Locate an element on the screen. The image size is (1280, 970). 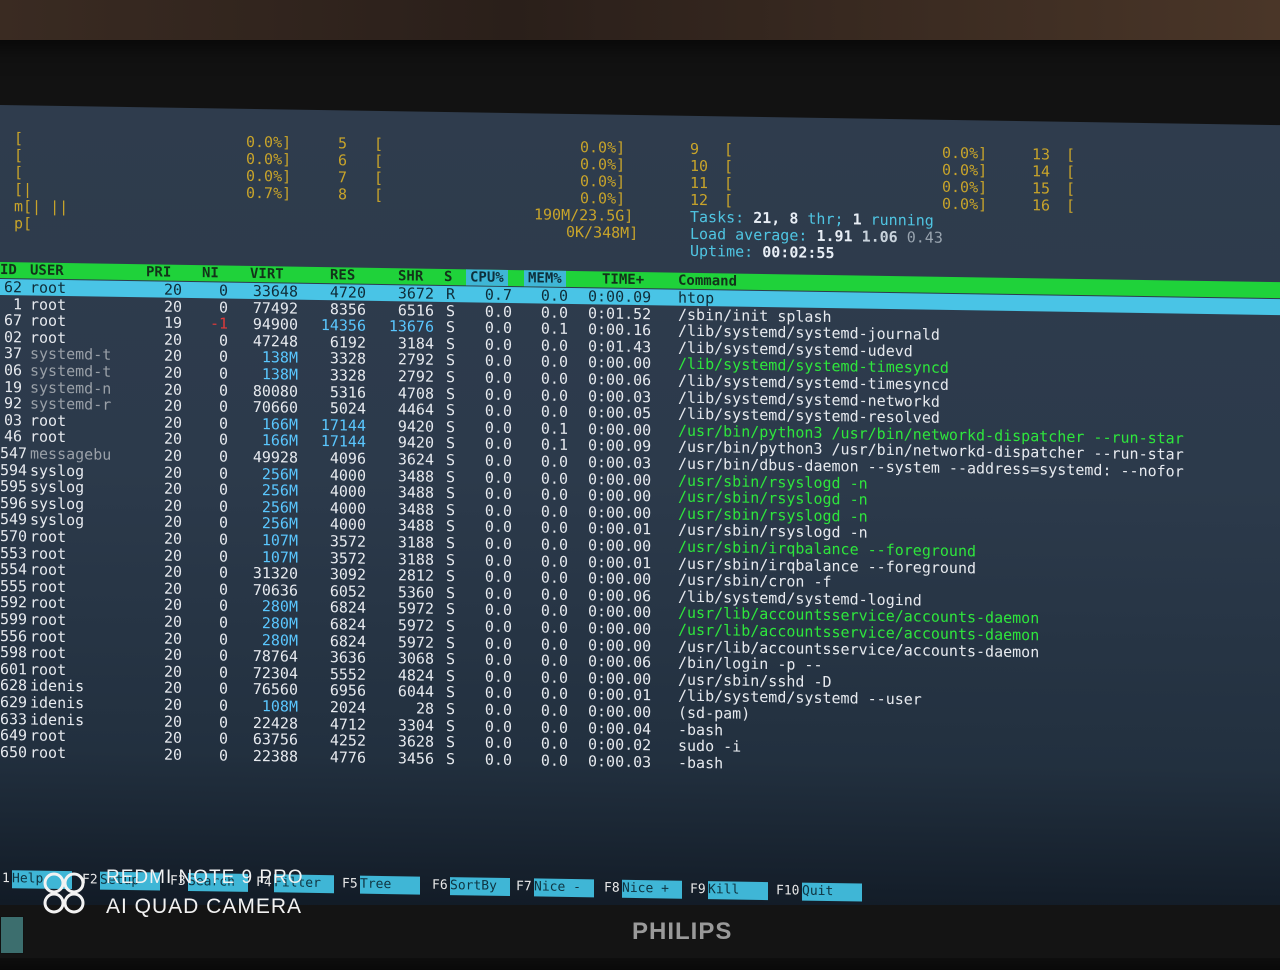
cell-shr: 6516 is located at coordinates (415, 310).